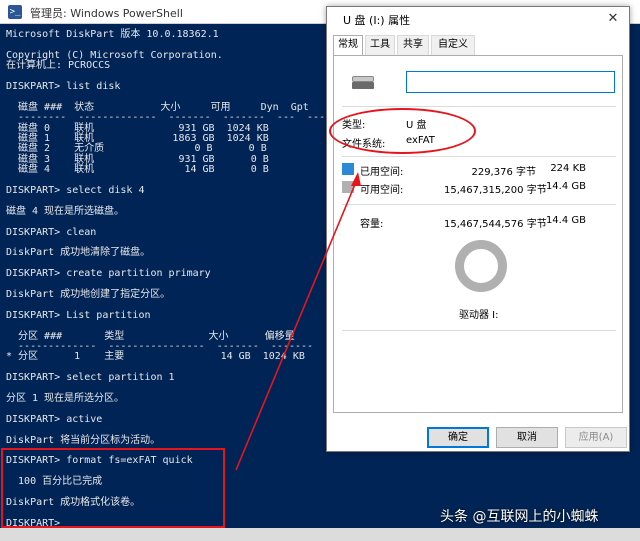 The height and width of the screenshot is (541, 640). What do you see at coordinates (382, 190) in the screenshot?
I see `free-space-label: 可用空间:` at bounding box center [382, 190].